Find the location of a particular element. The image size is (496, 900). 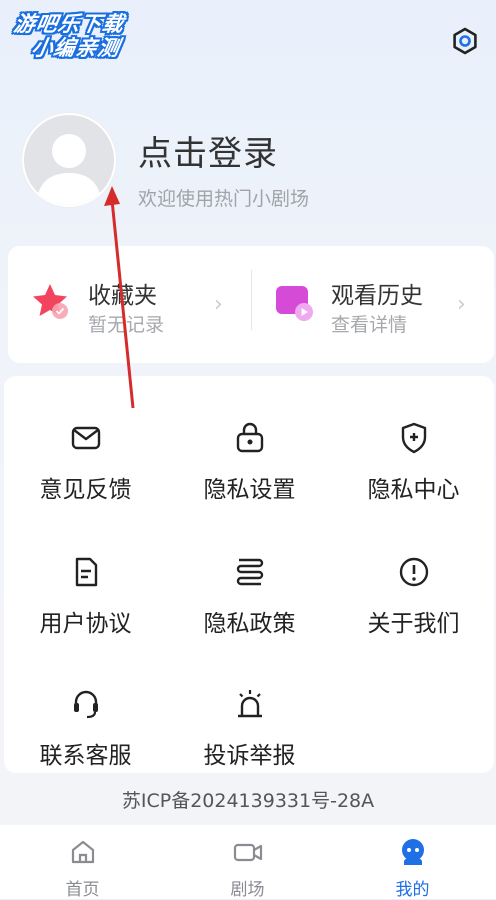

home-icon is located at coordinates (83, 852).